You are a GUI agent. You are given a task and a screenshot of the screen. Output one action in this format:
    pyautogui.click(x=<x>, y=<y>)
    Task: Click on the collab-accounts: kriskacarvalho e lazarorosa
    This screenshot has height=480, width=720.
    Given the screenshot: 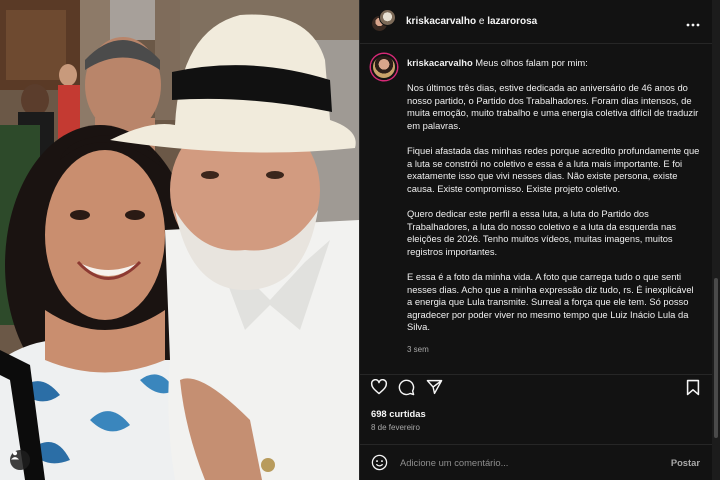 What is the action you would take?
    pyautogui.click(x=546, y=21)
    